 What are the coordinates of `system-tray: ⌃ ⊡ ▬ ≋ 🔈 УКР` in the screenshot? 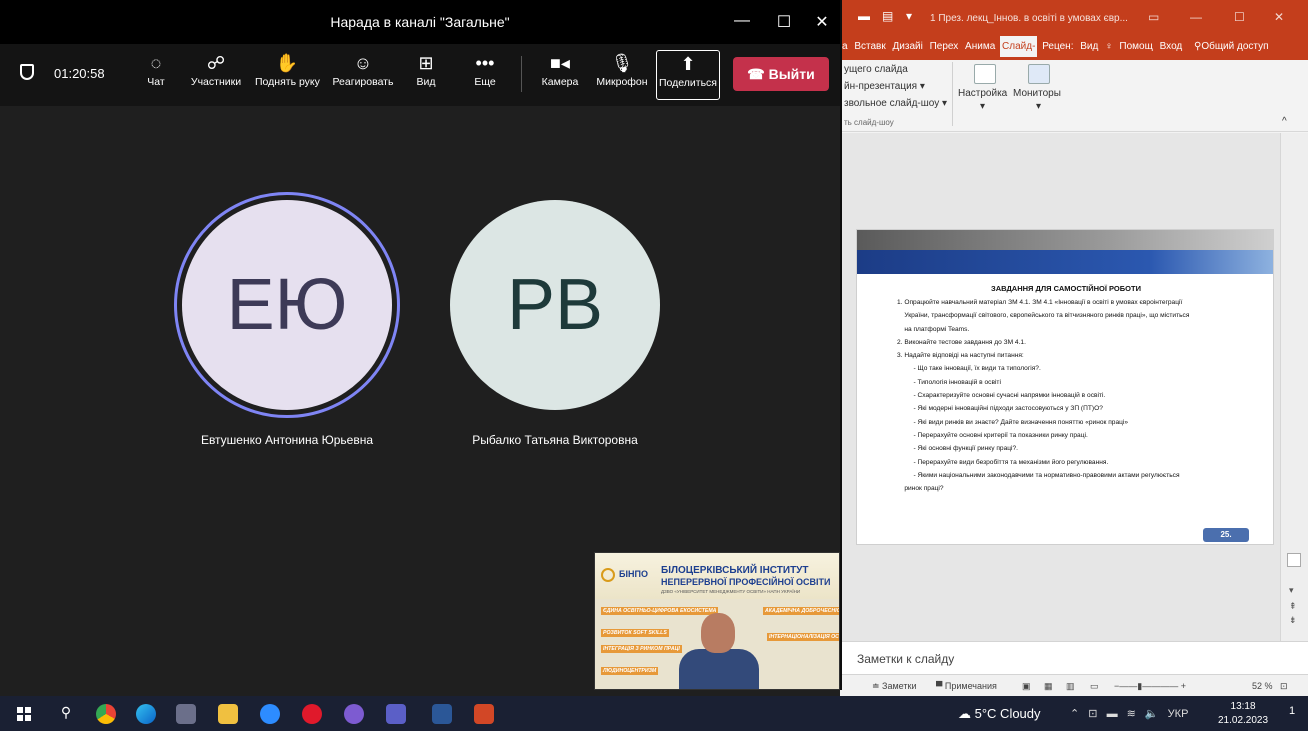 It's located at (1129, 713).